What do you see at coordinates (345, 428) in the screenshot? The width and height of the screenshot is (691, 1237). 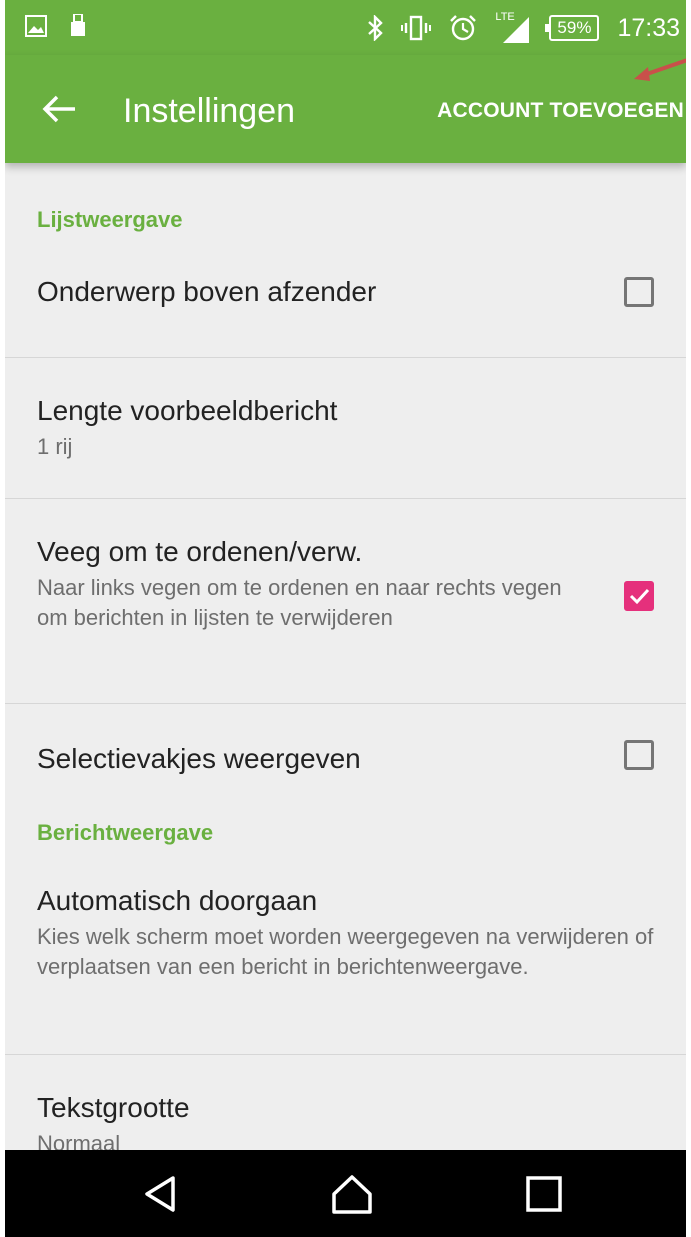 I see `setting-preview-length: Lengte voorbeeldbericht 1 rij` at bounding box center [345, 428].